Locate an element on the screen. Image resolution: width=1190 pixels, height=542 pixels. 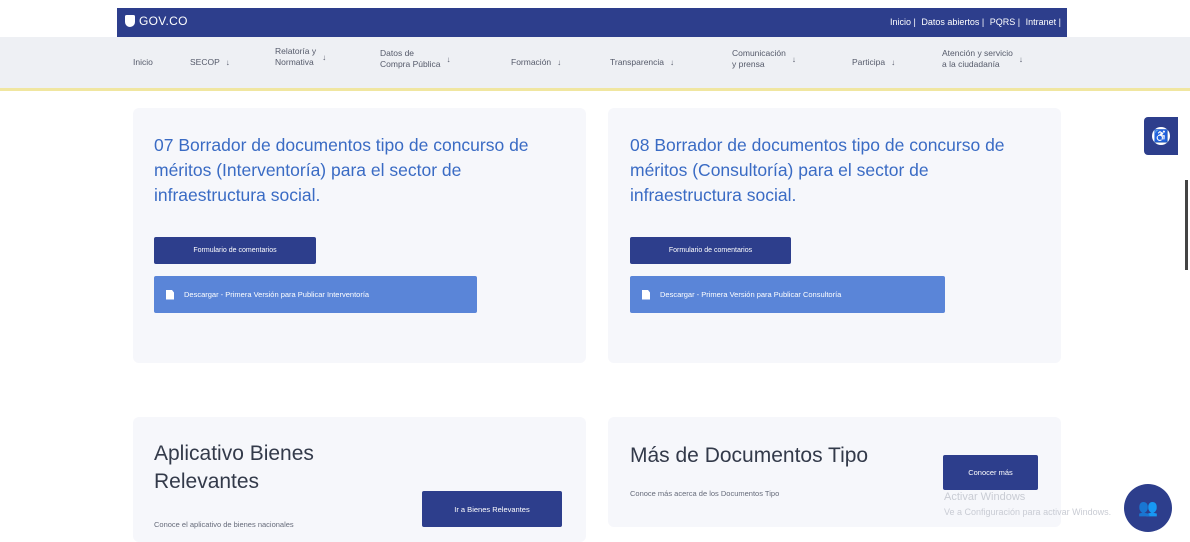
nav-item-label: Inicio is located at coordinates (143, 62).